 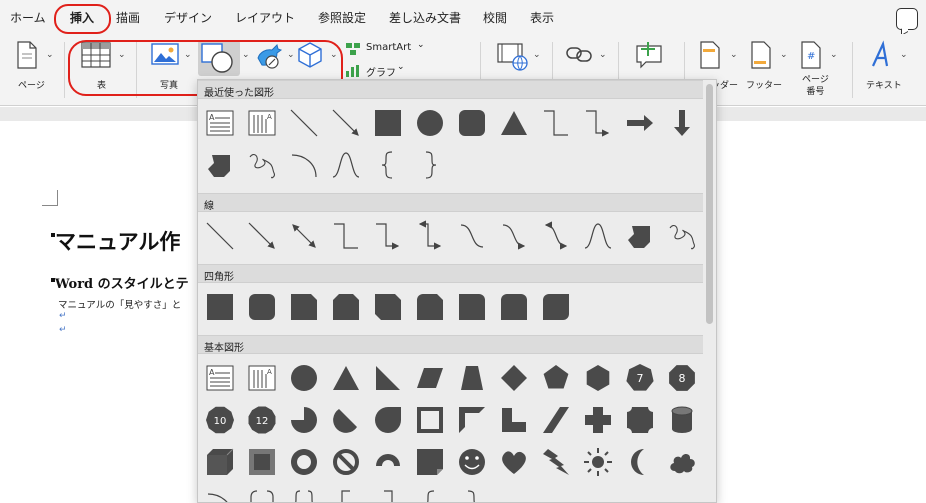 What do you see at coordinates (388, 378) in the screenshot?
I see `shape-right-triangle-icon` at bounding box center [388, 378].